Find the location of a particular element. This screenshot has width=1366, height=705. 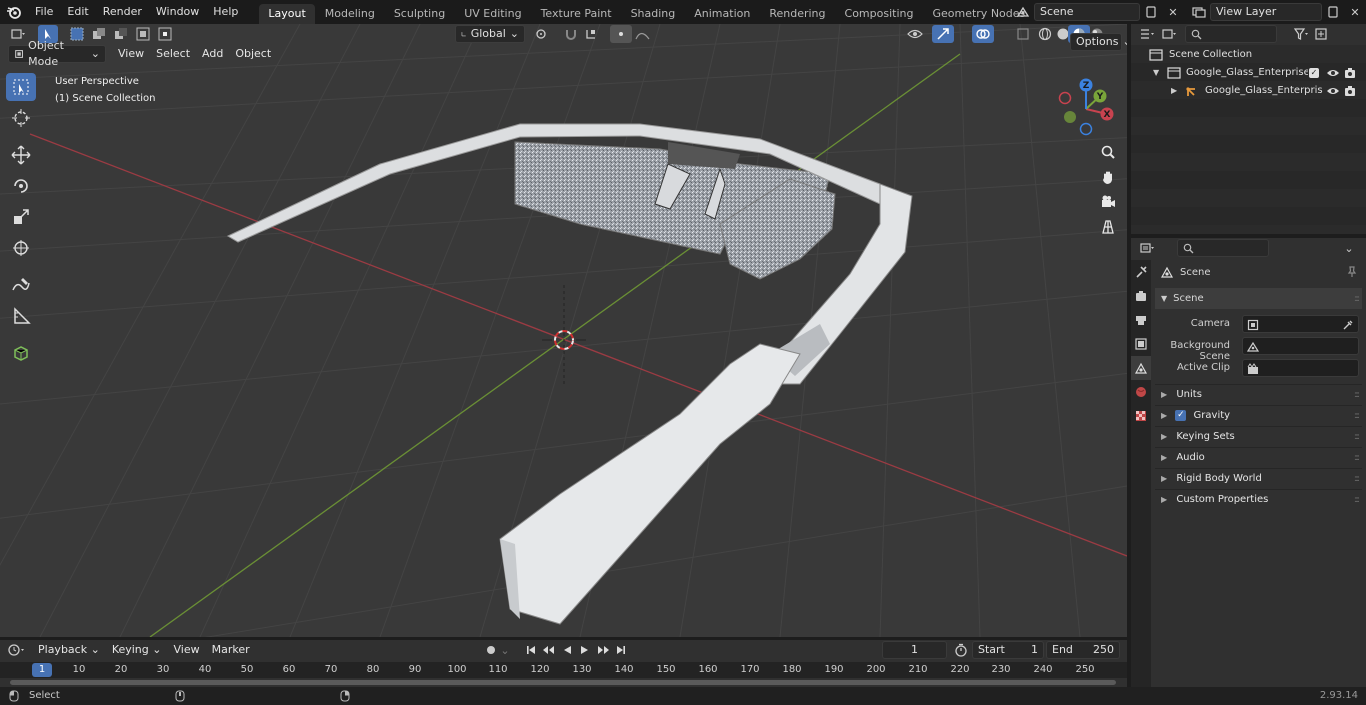

new-scene-icon is located at coordinates (1151, 12).